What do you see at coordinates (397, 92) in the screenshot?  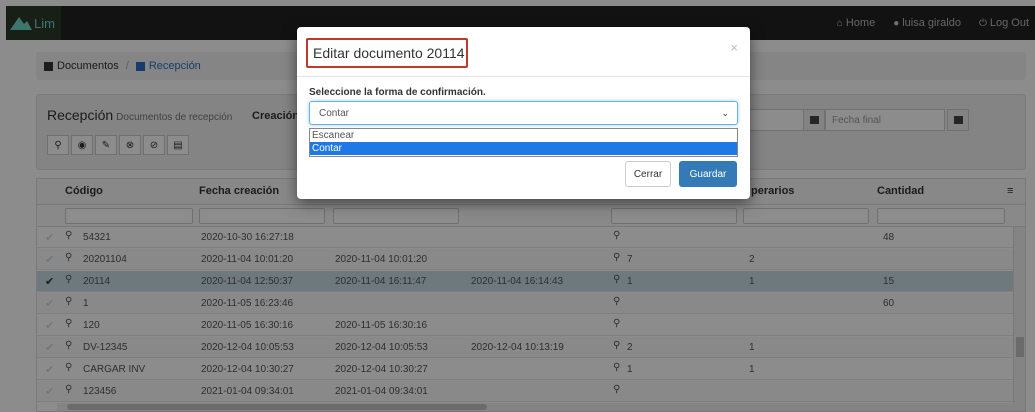 I see `confirmation-label: Seleccione la forma de confirmación.` at bounding box center [397, 92].